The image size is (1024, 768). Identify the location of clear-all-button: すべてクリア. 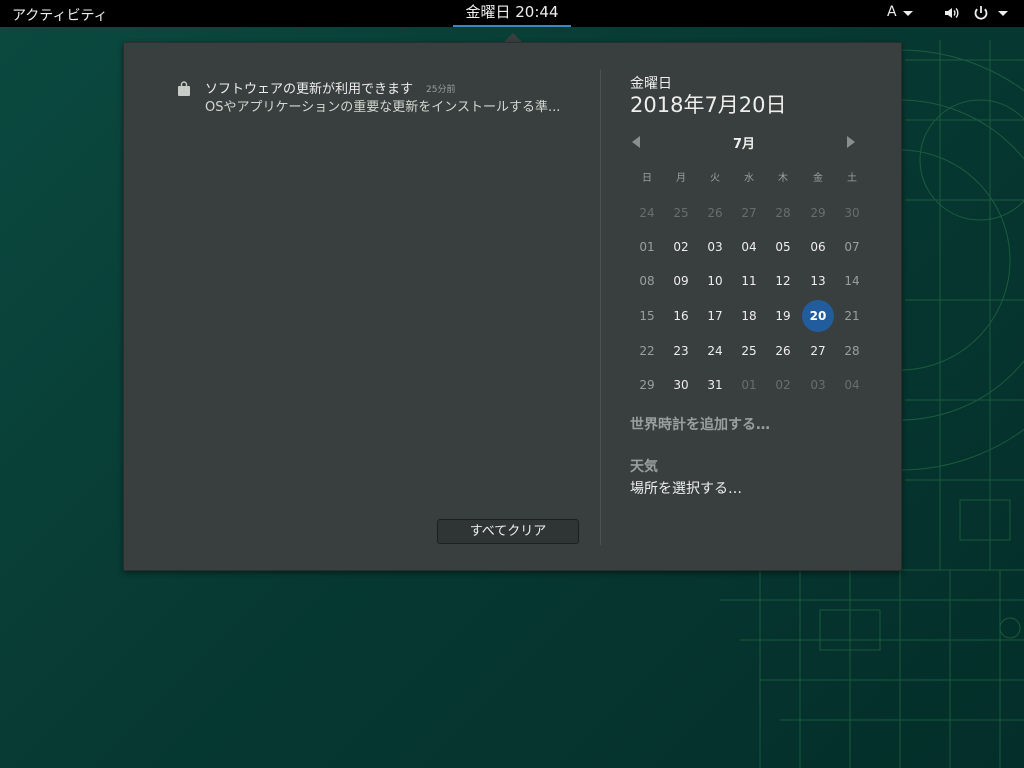
(508, 531).